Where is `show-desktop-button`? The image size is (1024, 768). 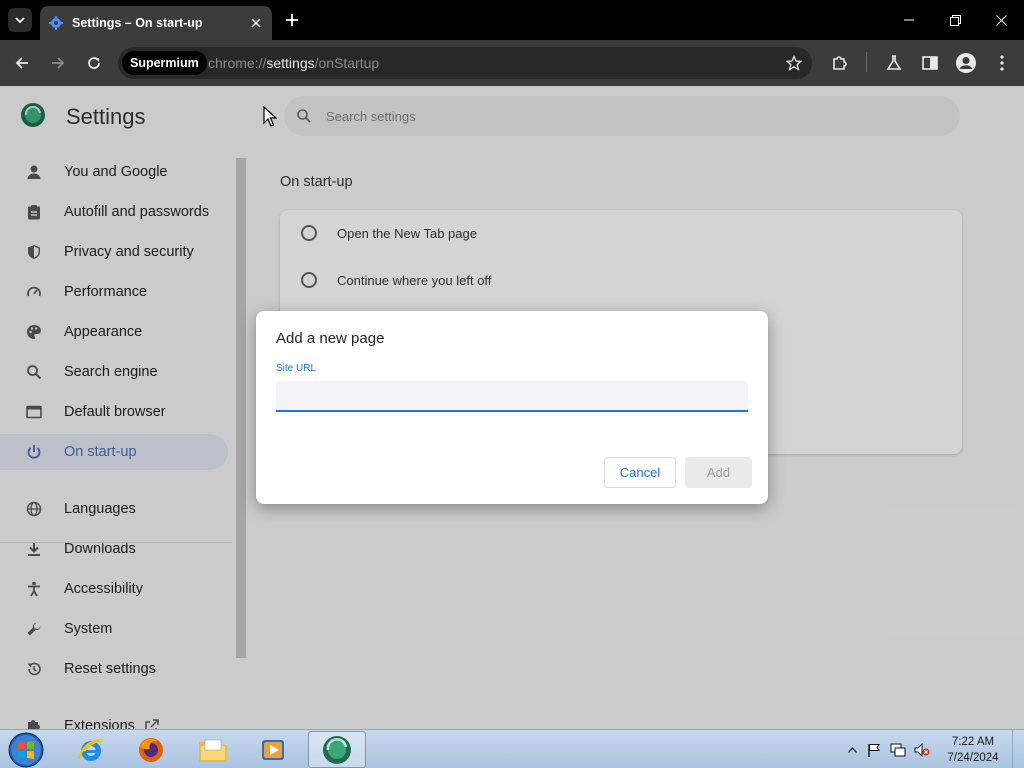 show-desktop-button is located at coordinates (1018, 749).